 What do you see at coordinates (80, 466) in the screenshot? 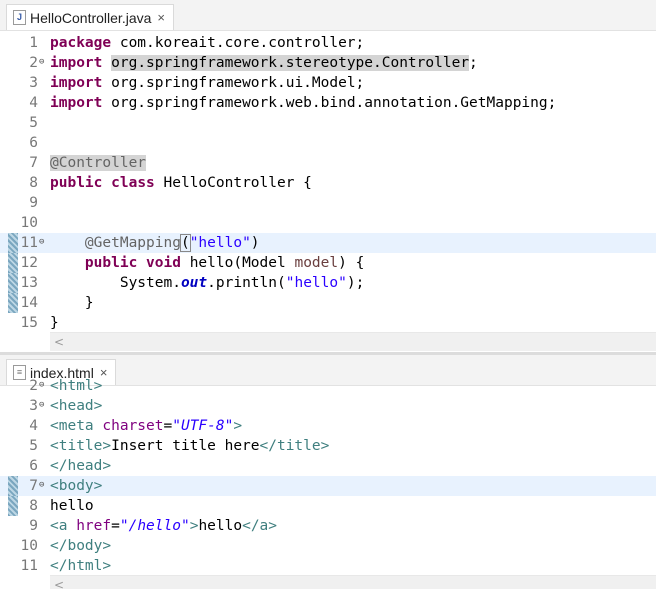
I see `code-text: </head>` at bounding box center [80, 466].